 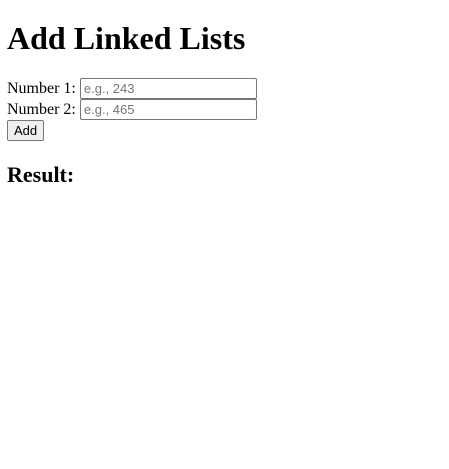 What do you see at coordinates (126, 38) in the screenshot?
I see `page-title: Add Linked Lists` at bounding box center [126, 38].